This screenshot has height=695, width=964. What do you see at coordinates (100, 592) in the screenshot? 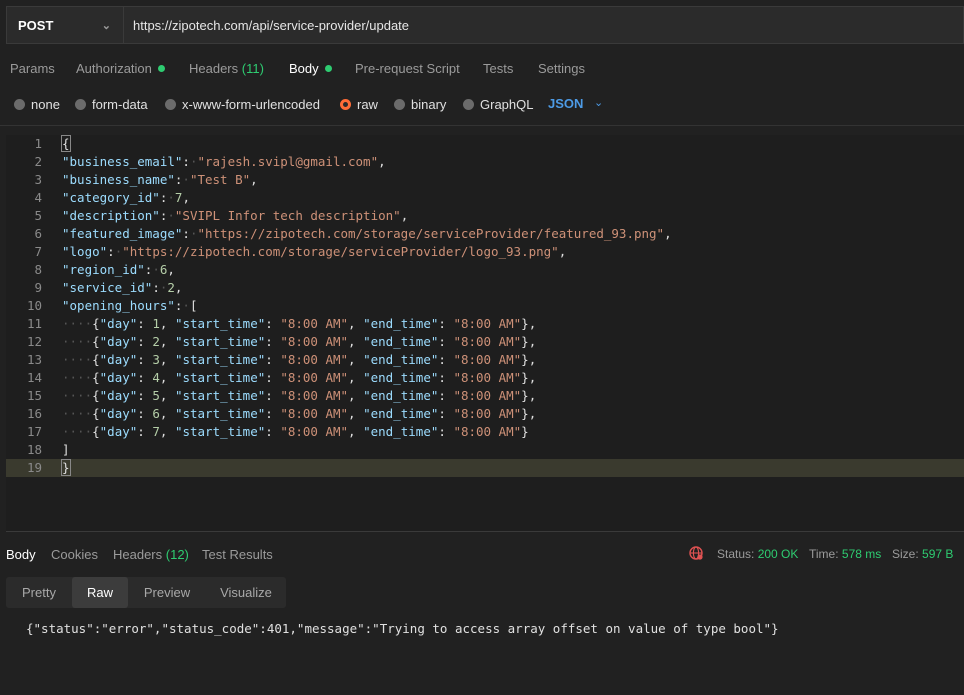
I see `view-raw: Raw` at bounding box center [100, 592].